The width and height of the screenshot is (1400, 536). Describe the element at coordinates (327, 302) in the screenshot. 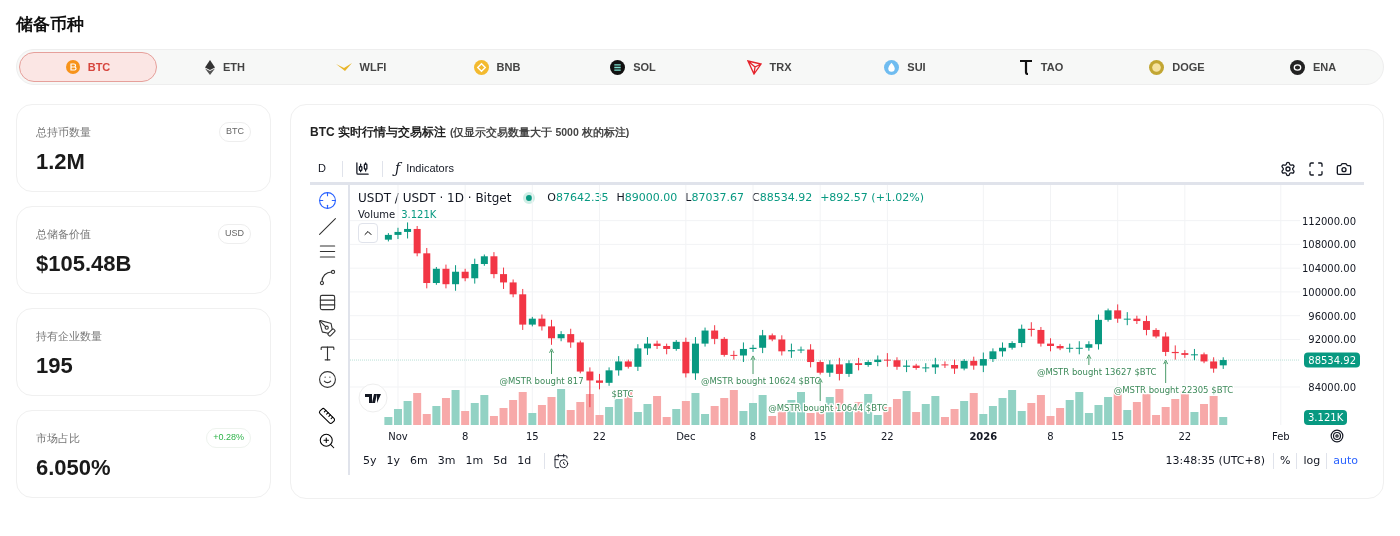

I see `rows-icon` at that location.